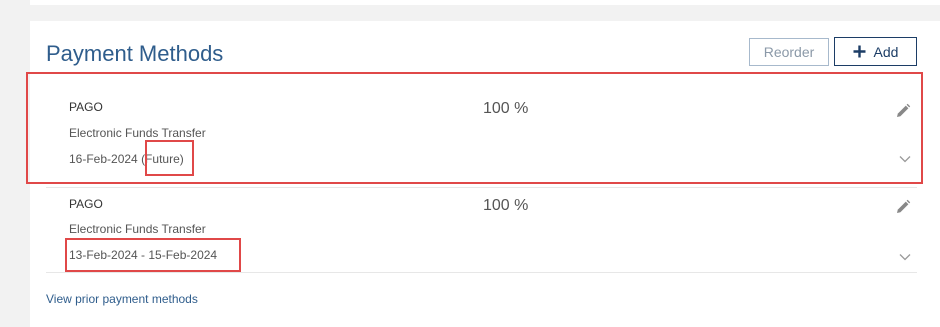 This screenshot has width=940, height=327. Describe the element at coordinates (905, 257) in the screenshot. I see `chevron-down-icon` at that location.